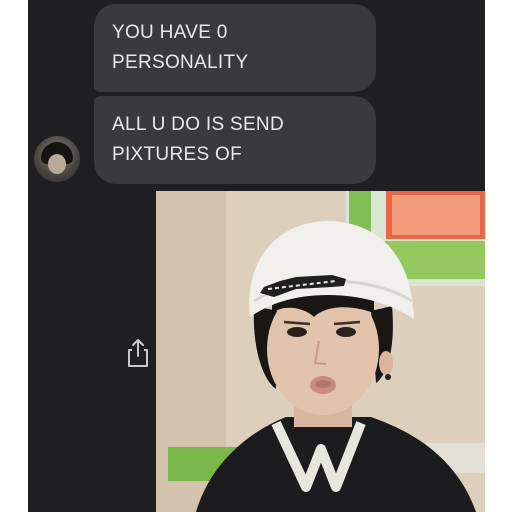 The image size is (512, 512). I want to click on photo-eye-left, so click(297, 332).